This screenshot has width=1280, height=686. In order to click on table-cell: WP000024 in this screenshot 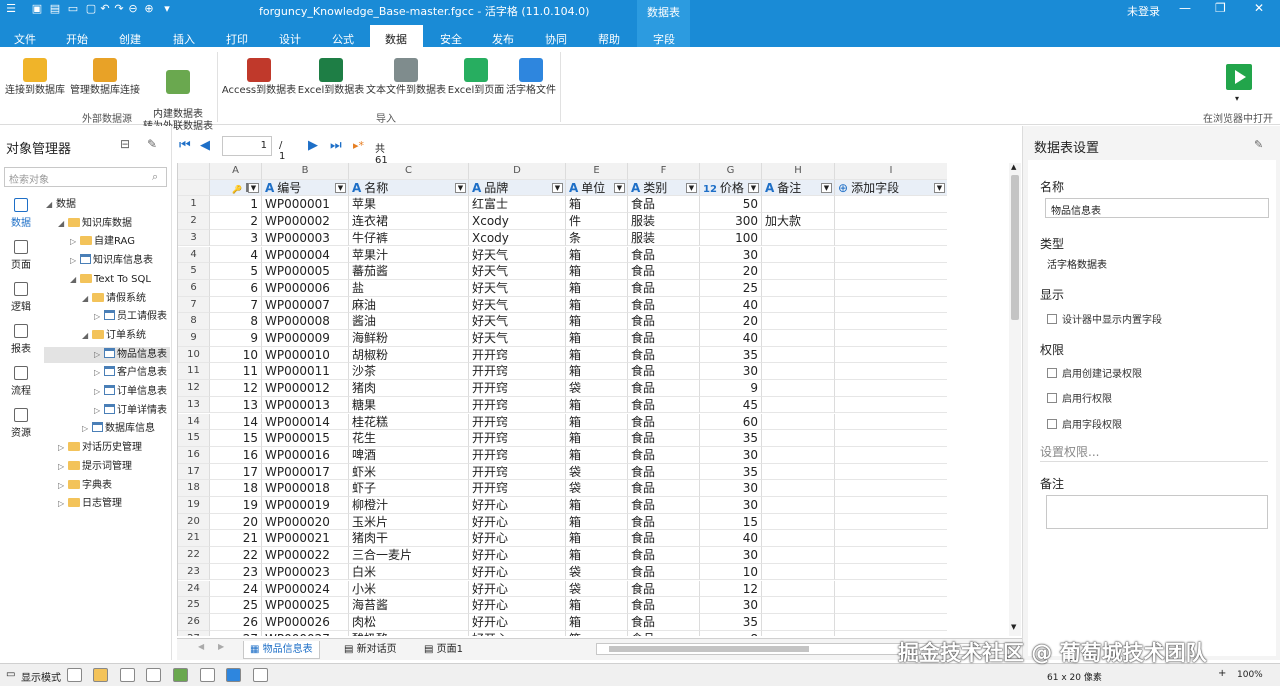, I will do `click(305, 589)`.